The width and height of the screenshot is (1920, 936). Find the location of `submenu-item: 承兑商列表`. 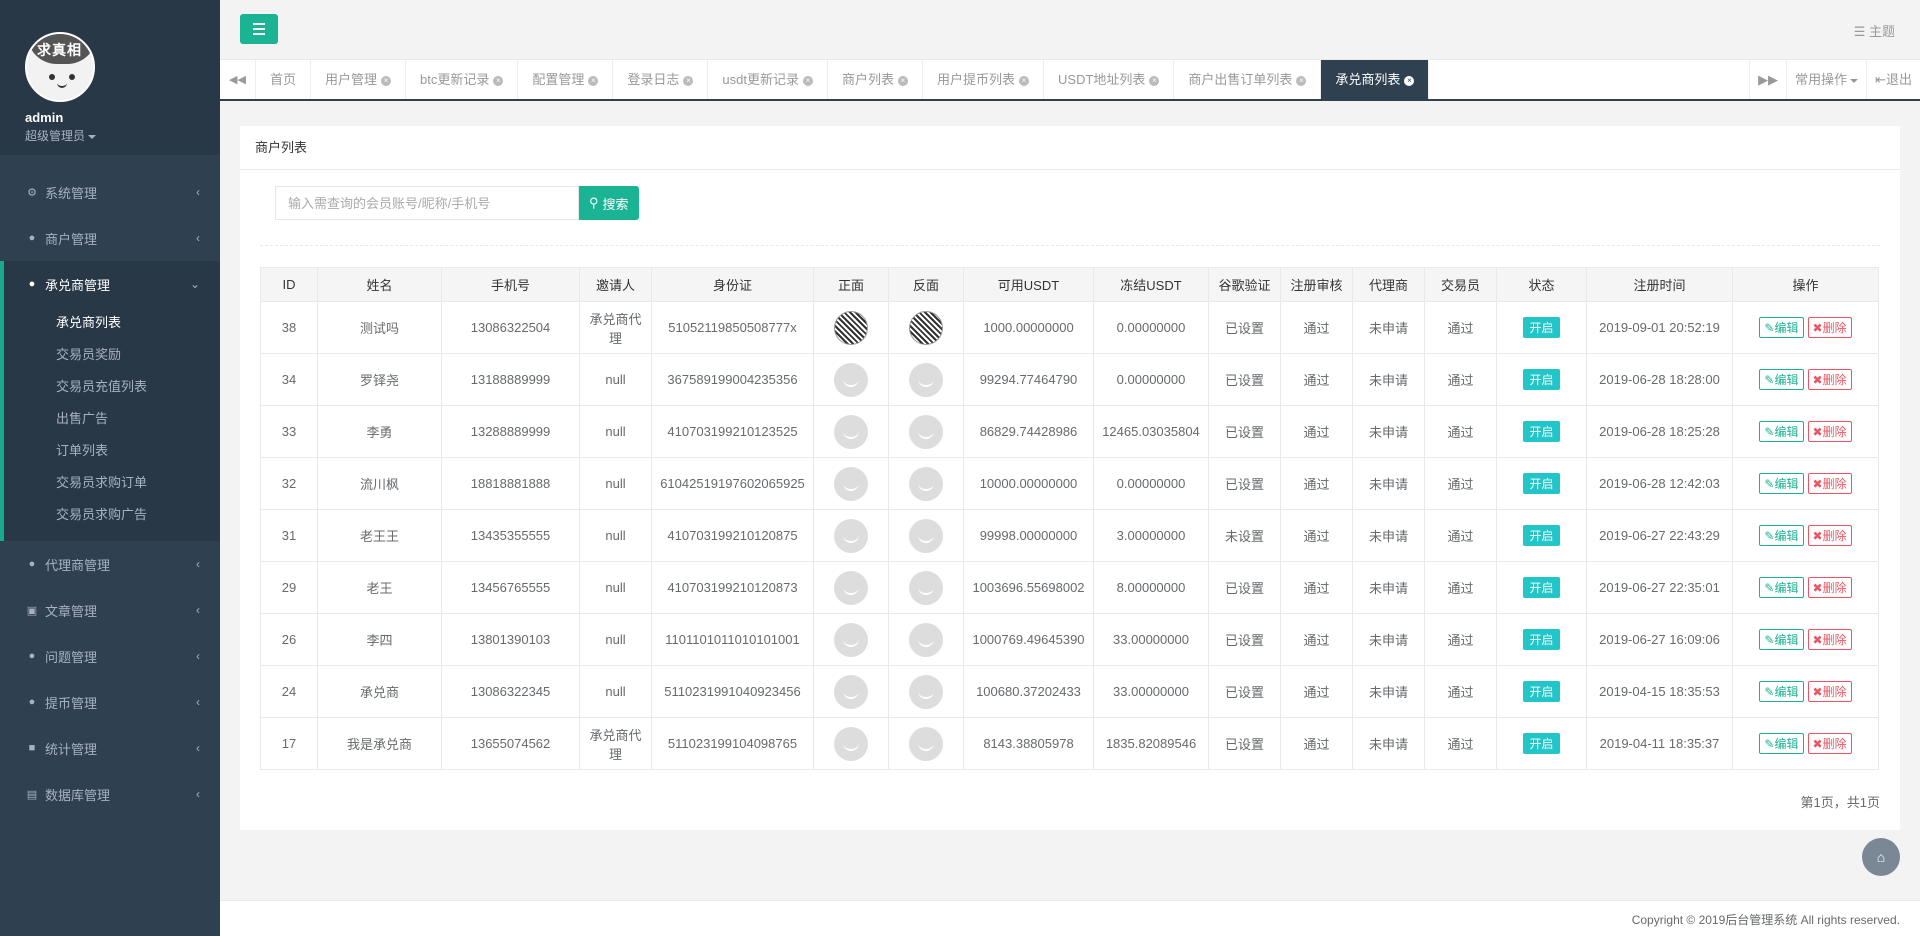

submenu-item: 承兑商列表 is located at coordinates (112, 323).